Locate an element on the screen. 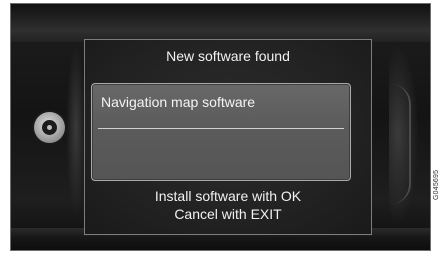  left-reflection is located at coordinates (76, 129).